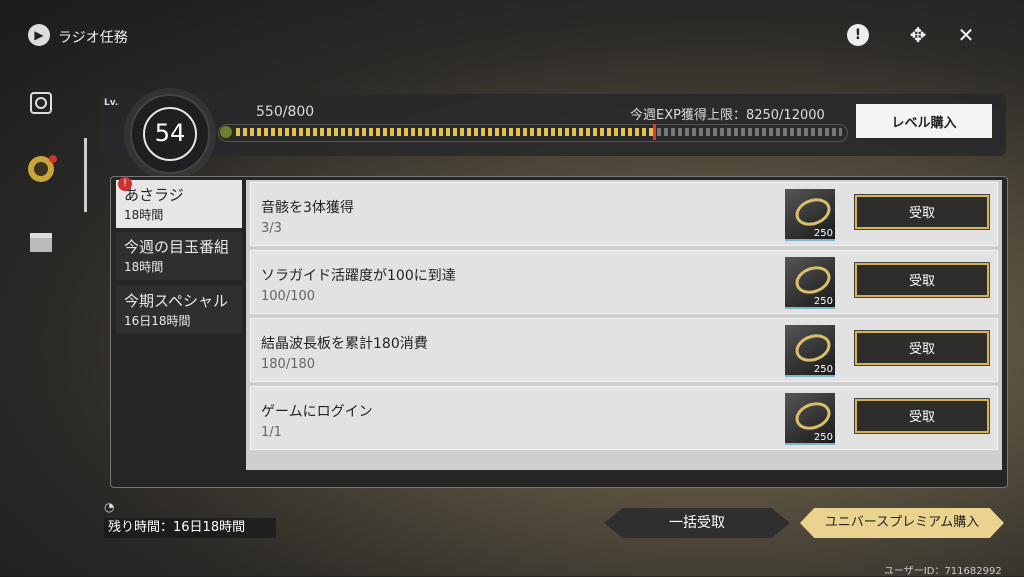 The height and width of the screenshot is (577, 1024). I want to click on buy-level-button: レベル購入, so click(924, 121).